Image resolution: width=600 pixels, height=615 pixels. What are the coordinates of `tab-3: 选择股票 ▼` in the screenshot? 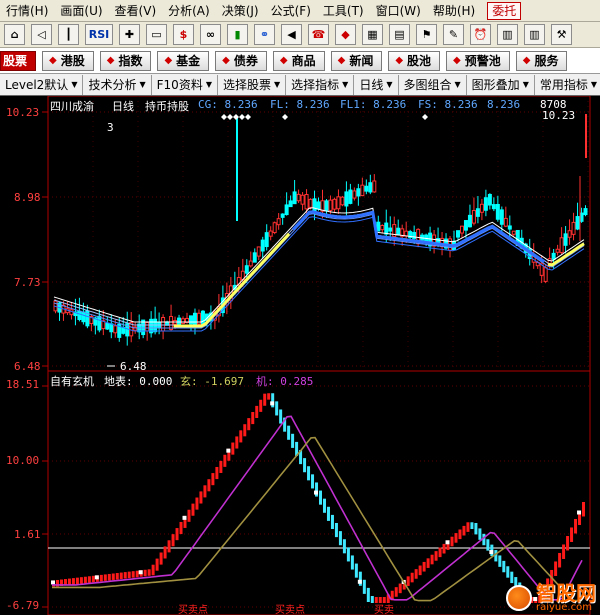 It's located at (252, 84).